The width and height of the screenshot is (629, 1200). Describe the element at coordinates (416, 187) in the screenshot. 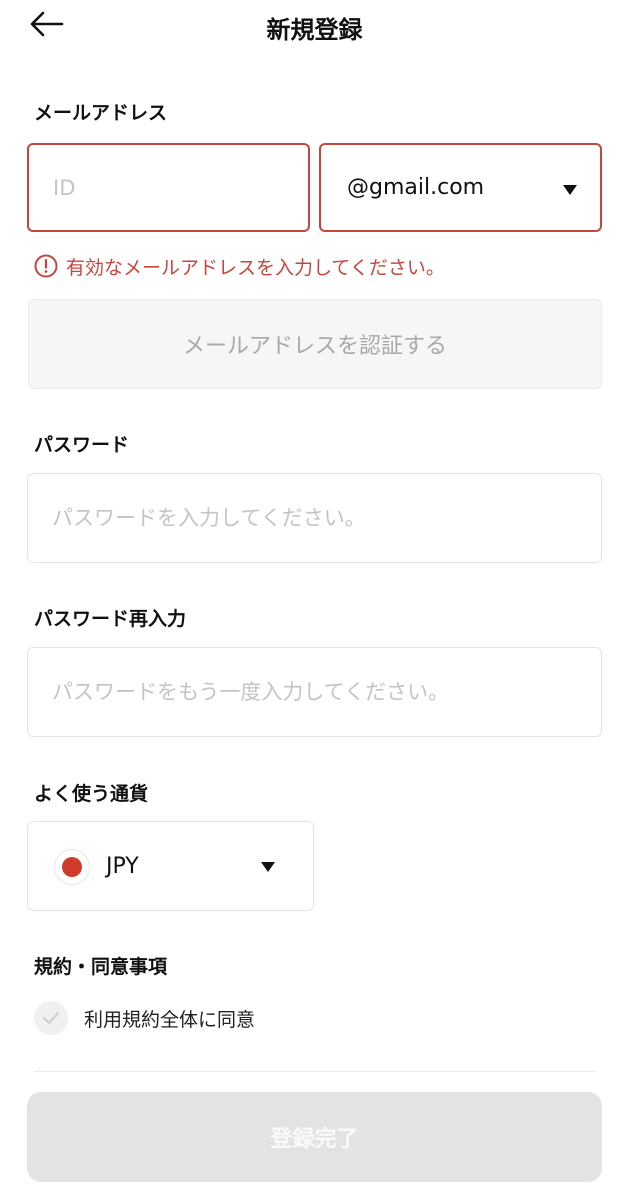

I see `email-domain-value: @gmail.com` at that location.